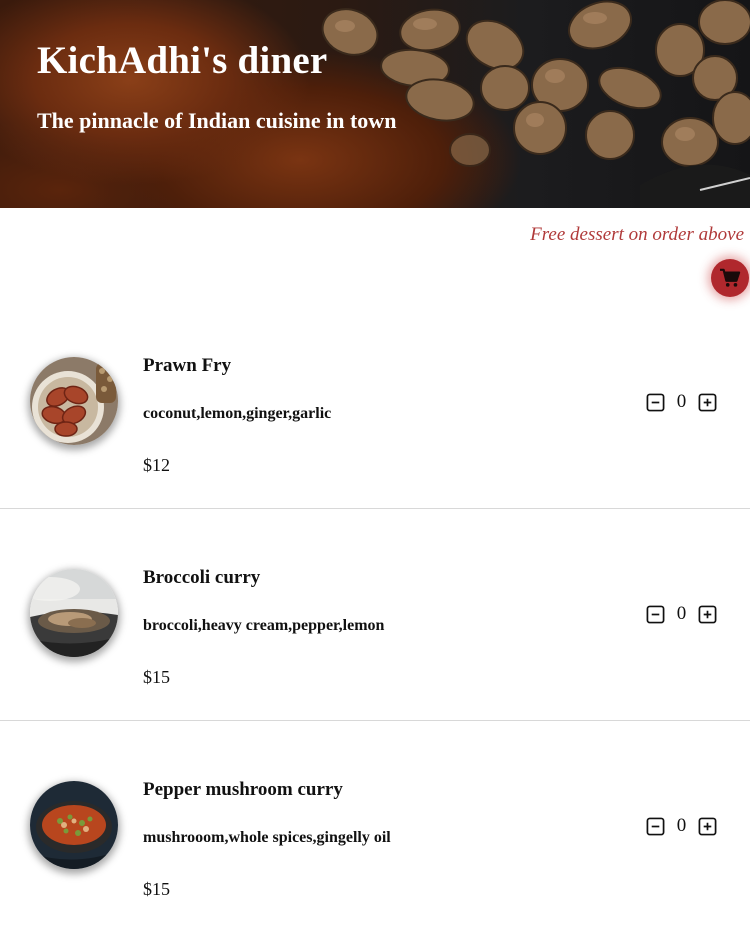 Image resolution: width=750 pixels, height=932 pixels. I want to click on item-name: Pepper mushroom curry, so click(243, 789).